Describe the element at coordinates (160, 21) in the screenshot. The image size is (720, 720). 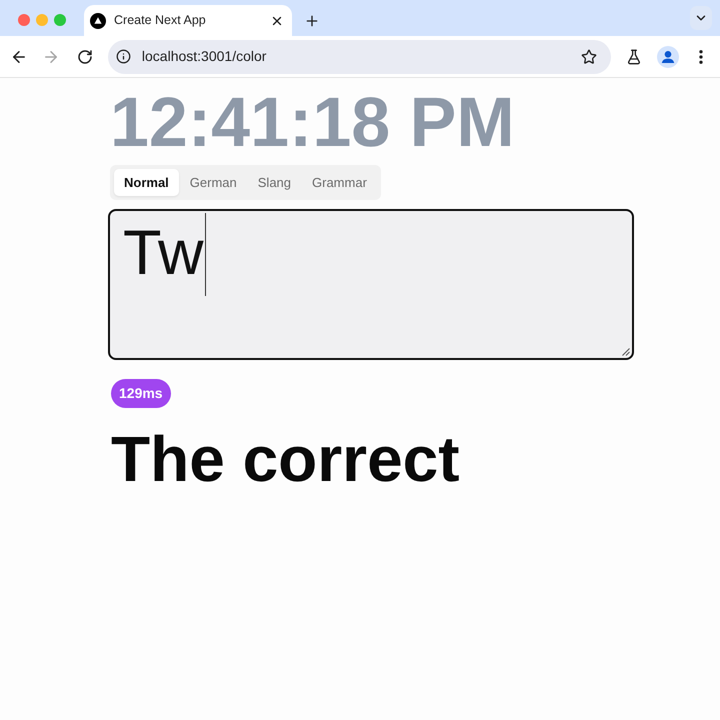
I see `tab-title: Create Next App` at that location.